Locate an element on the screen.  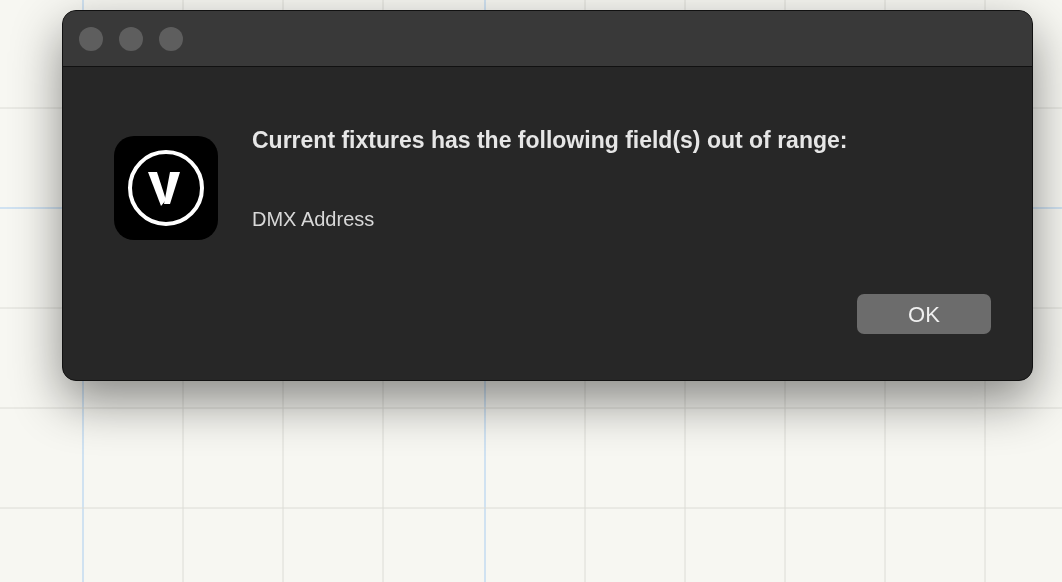
logo-icon is located at coordinates (166, 188).